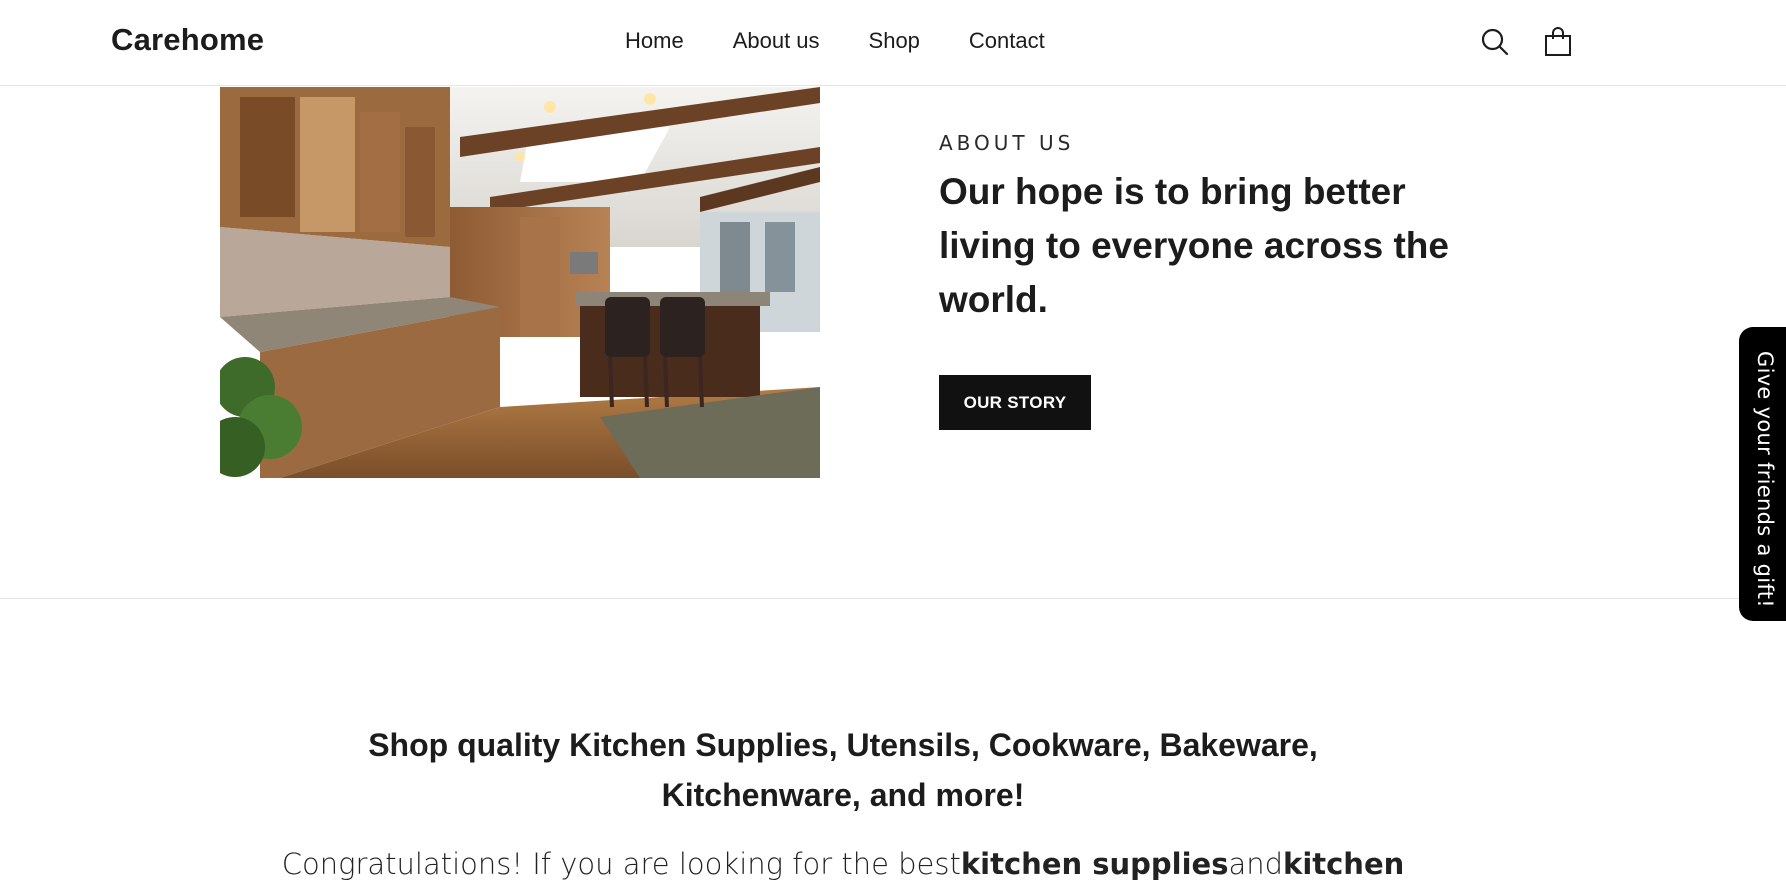  I want to click on search-button, so click(1495, 42).